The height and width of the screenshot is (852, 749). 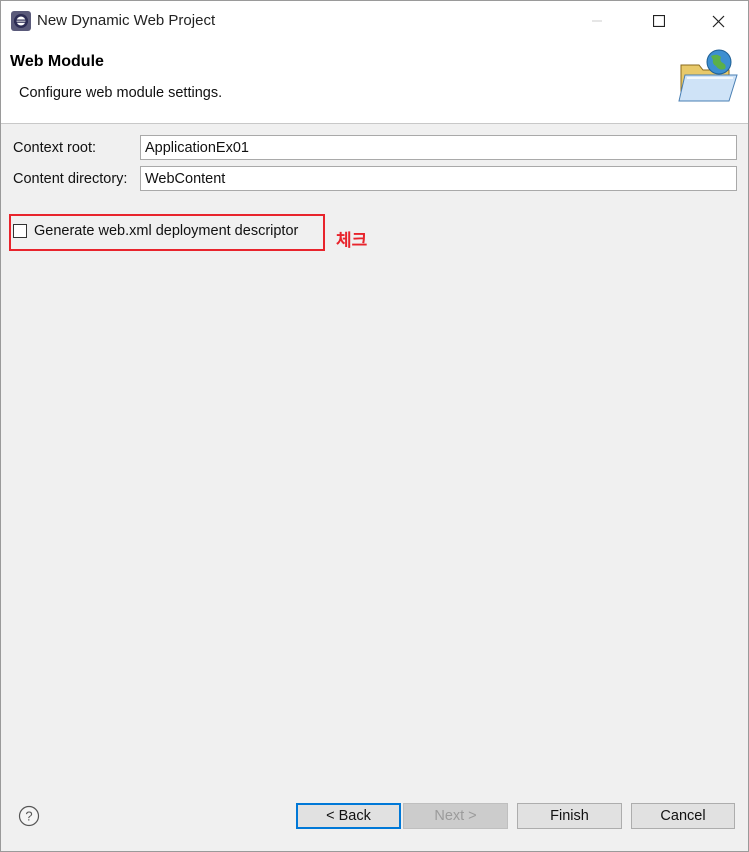 What do you see at coordinates (20, 231) in the screenshot?
I see `generate-webxml-checkbox` at bounding box center [20, 231].